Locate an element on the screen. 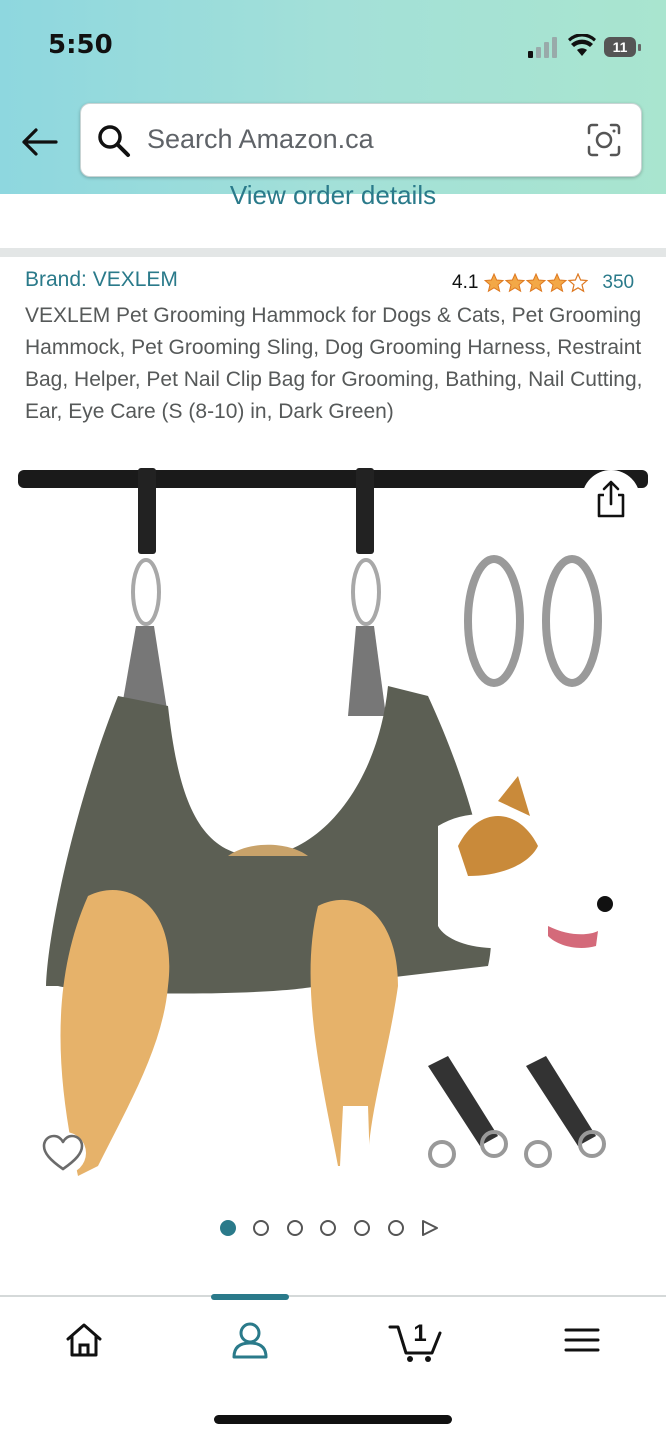 This screenshot has height=1440, width=666. image-carousel-indicator is located at coordinates (333, 1228).